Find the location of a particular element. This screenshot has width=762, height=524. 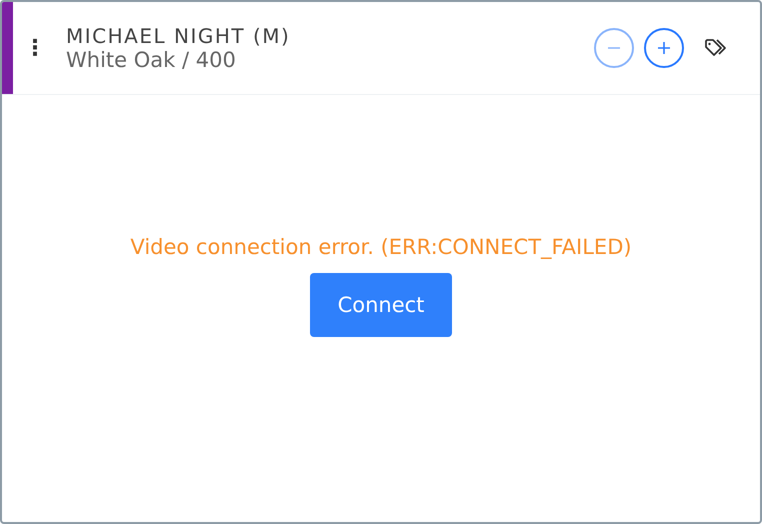

location-text: White Oak / 400 is located at coordinates (151, 60).